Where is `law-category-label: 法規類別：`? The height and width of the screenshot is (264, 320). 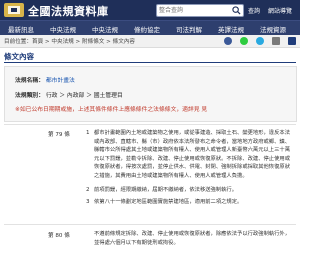
law-category-label: 法規類別： is located at coordinates (29, 96).